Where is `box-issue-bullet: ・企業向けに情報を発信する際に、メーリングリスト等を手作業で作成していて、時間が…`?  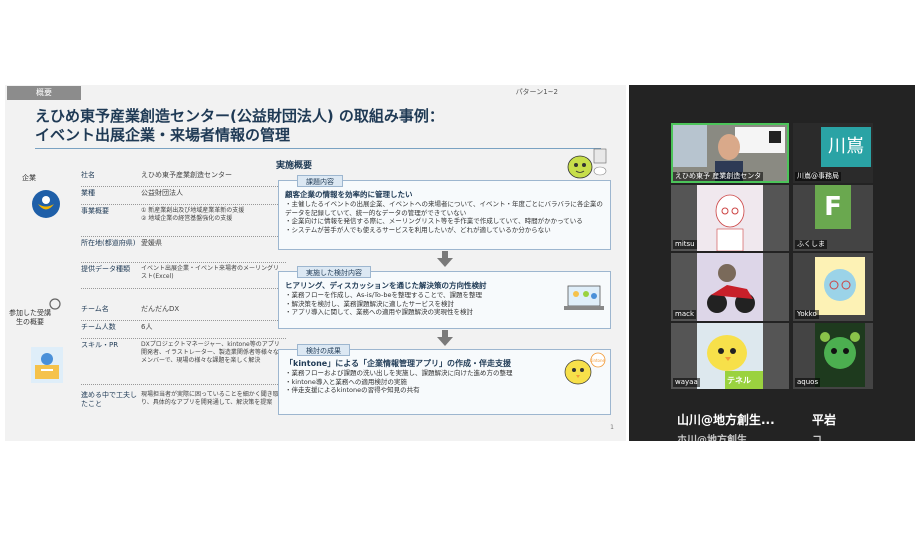 box-issue-bullet: ・企業向けに情報を発信する際に、メーリングリスト等を手作業で作成していて、時間が… is located at coordinates (434, 221).